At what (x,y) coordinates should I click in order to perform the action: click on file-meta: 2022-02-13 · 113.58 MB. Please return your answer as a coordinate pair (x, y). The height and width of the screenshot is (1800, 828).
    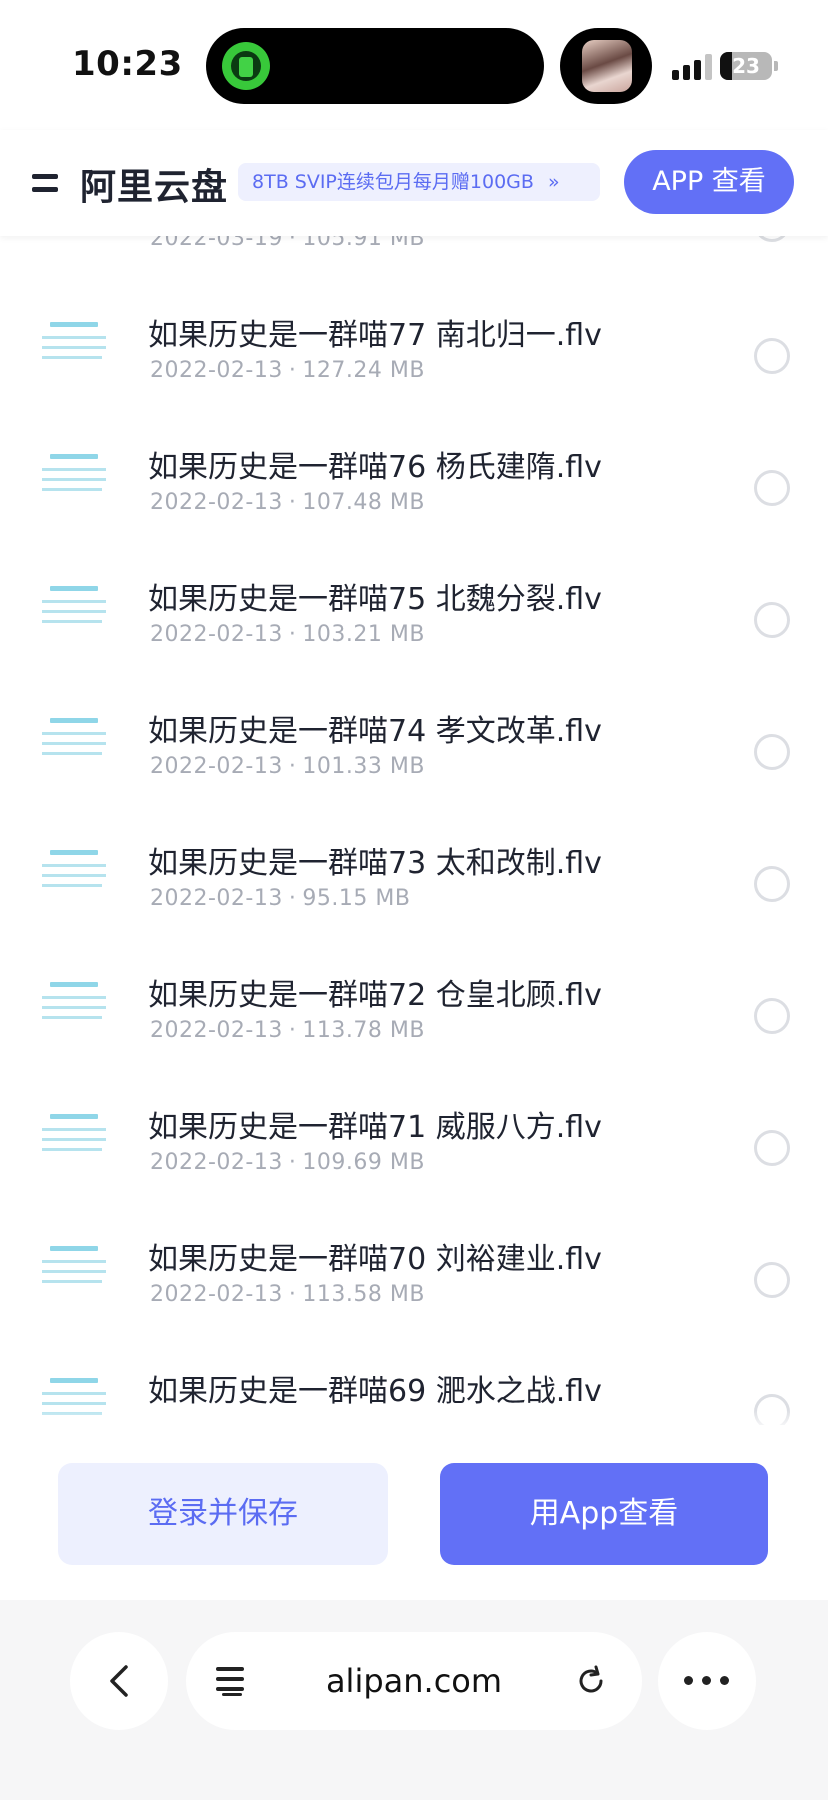
    Looking at the image, I should click on (287, 1294).